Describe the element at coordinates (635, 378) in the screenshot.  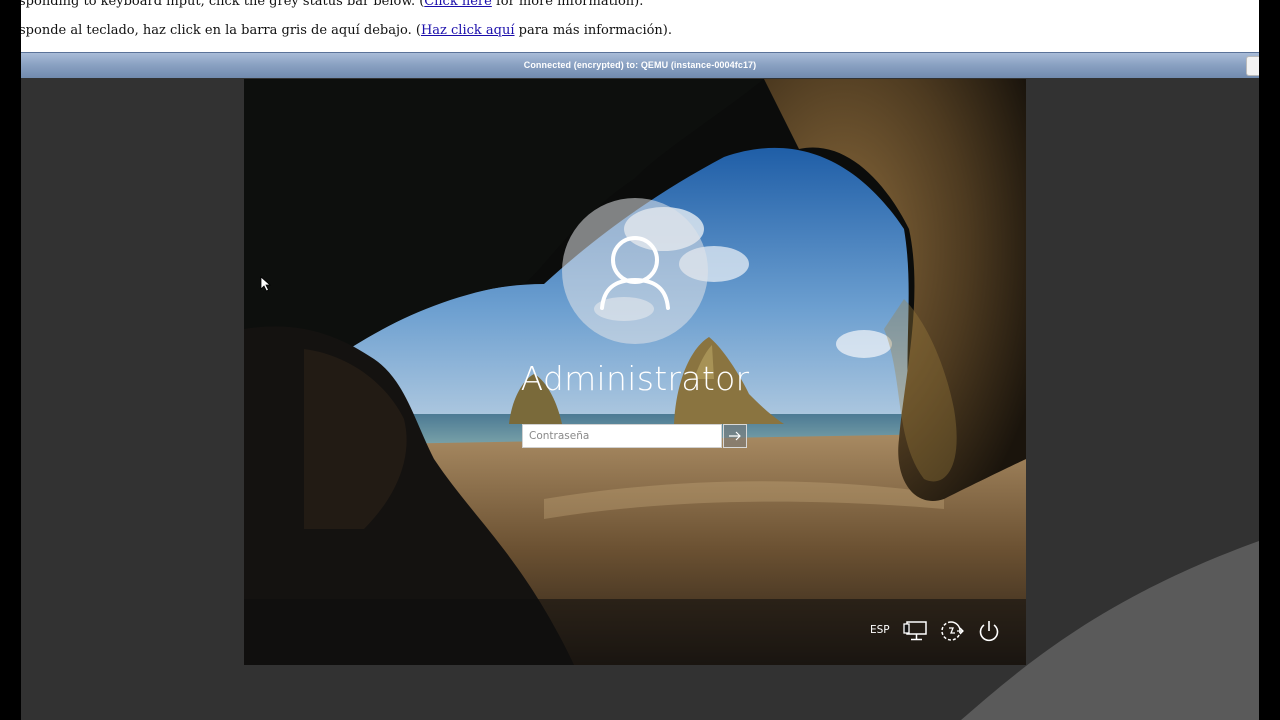
I see `username-label: Administrator` at that location.